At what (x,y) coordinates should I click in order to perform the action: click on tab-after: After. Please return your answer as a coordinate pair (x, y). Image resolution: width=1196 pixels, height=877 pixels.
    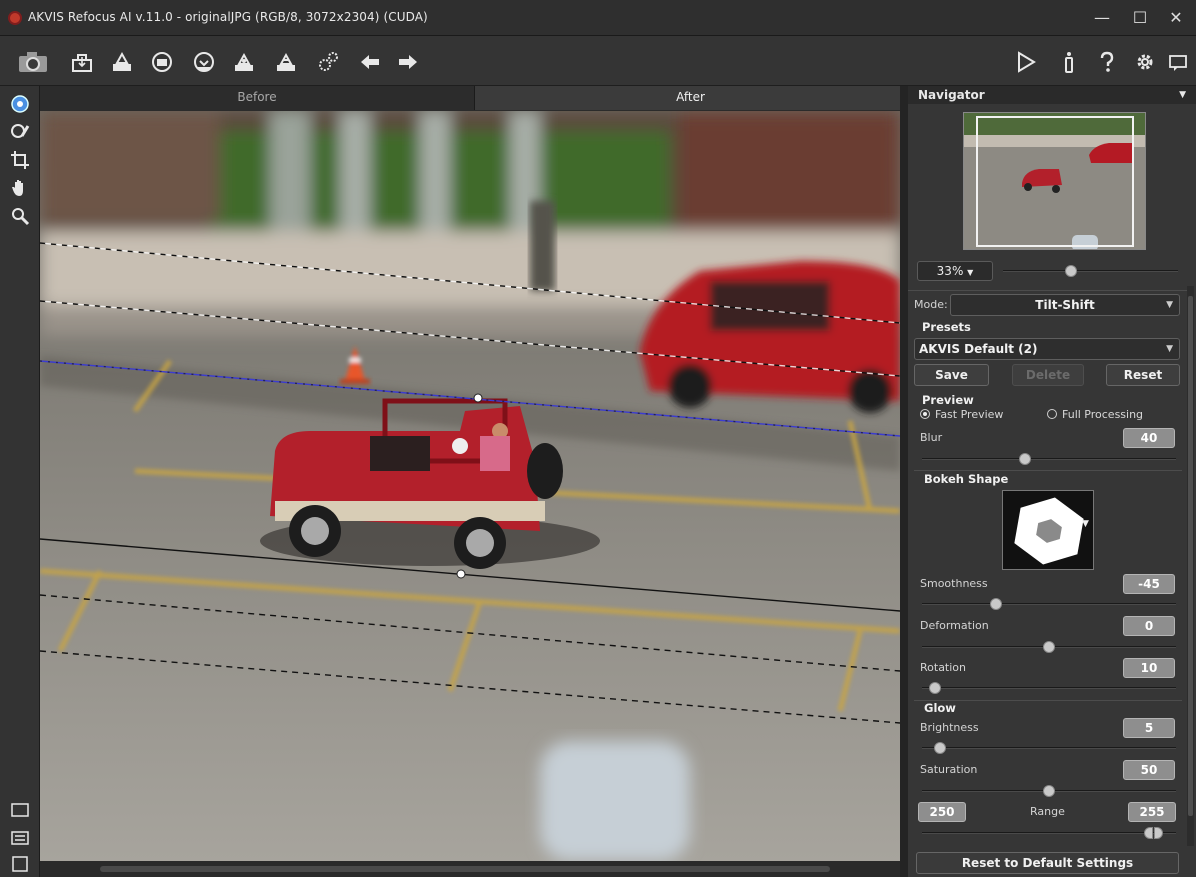
    Looking at the image, I should click on (690, 98).